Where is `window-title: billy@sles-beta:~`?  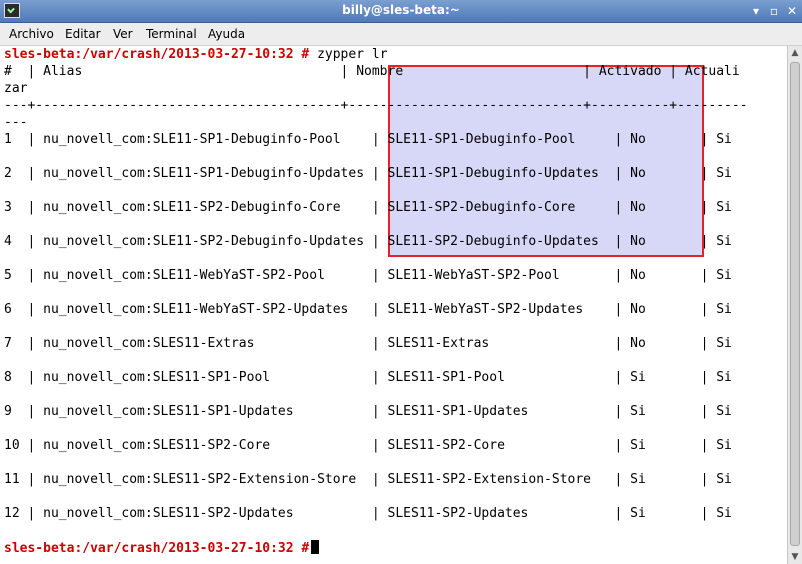
window-title: billy@sles-beta:~ is located at coordinates (401, 10).